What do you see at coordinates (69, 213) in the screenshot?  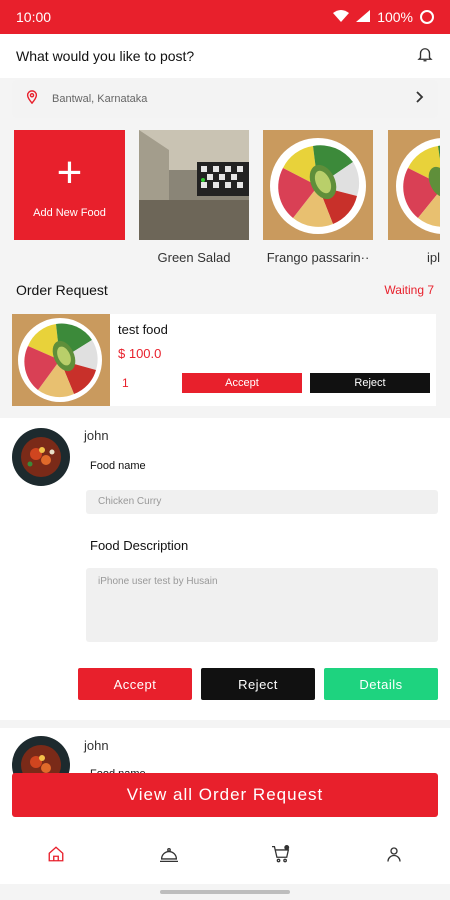 I see `add-new-food-label: Add New Food` at bounding box center [69, 213].